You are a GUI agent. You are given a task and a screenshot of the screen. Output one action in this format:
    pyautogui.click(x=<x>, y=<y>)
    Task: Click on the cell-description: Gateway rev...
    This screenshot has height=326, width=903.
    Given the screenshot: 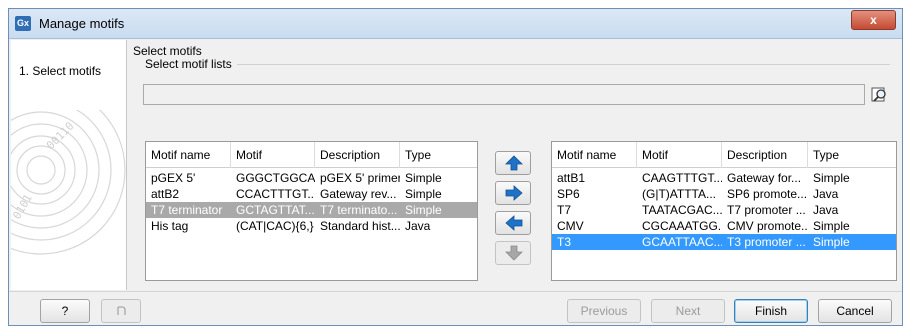 What is the action you would take?
    pyautogui.click(x=358, y=194)
    